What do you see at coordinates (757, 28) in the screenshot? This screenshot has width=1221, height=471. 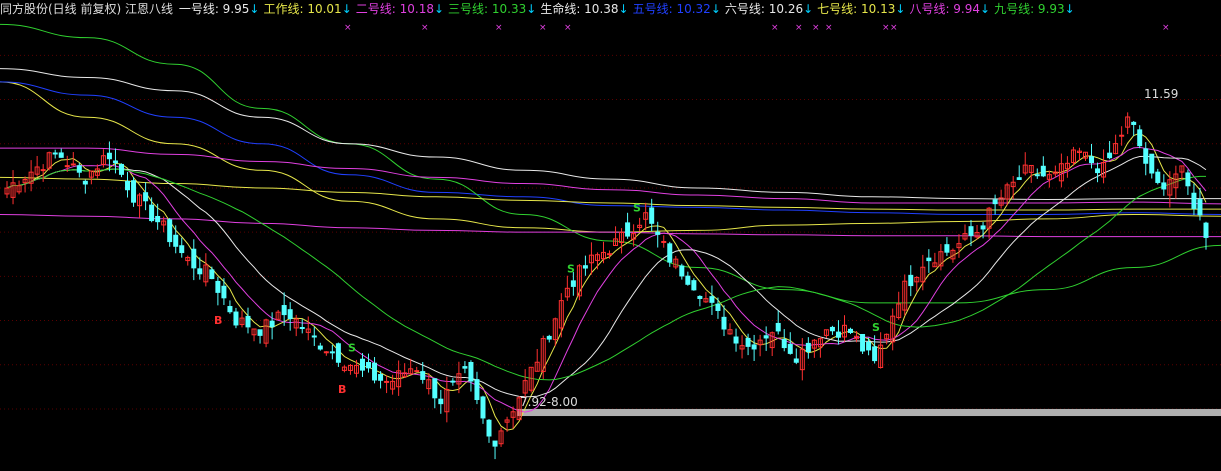 I see `cross-markers: × × × × × × × × × × × ×` at bounding box center [757, 28].